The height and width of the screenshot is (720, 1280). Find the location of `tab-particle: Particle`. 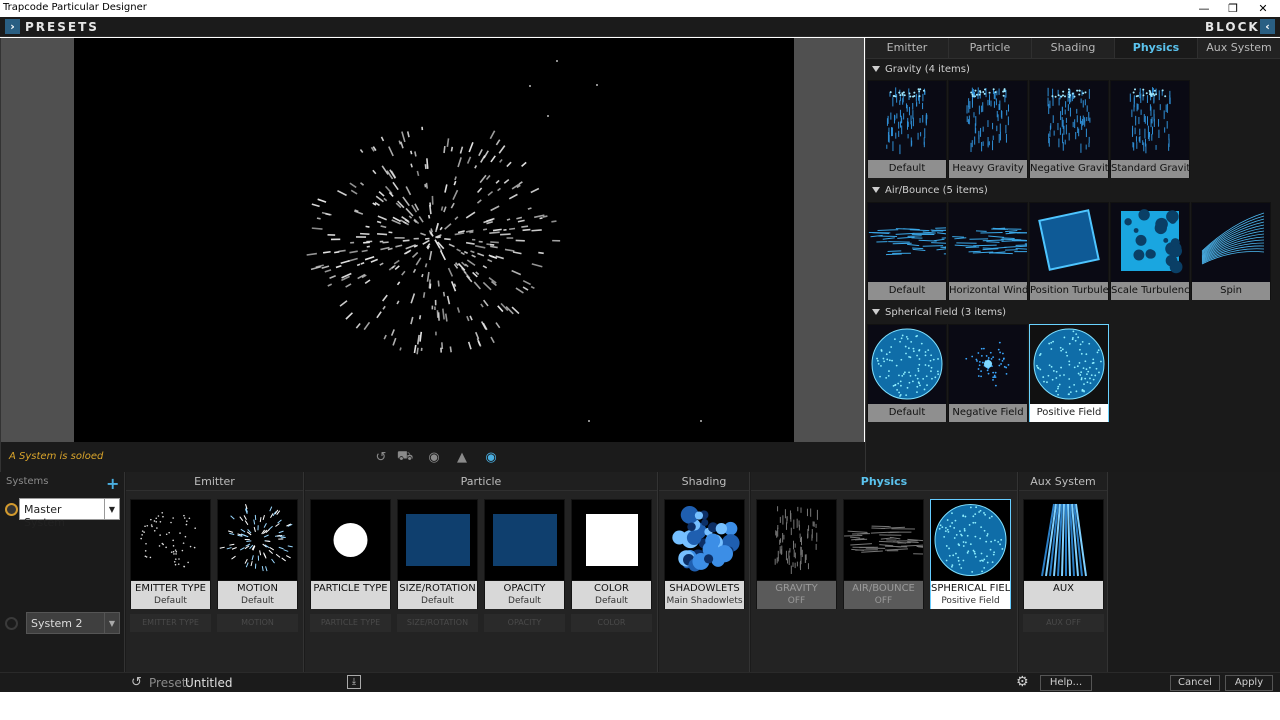

tab-particle: Particle is located at coordinates (990, 48).